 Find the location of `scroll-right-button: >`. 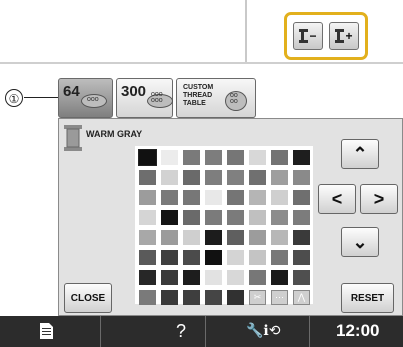

scroll-right-button: > is located at coordinates (379, 199).